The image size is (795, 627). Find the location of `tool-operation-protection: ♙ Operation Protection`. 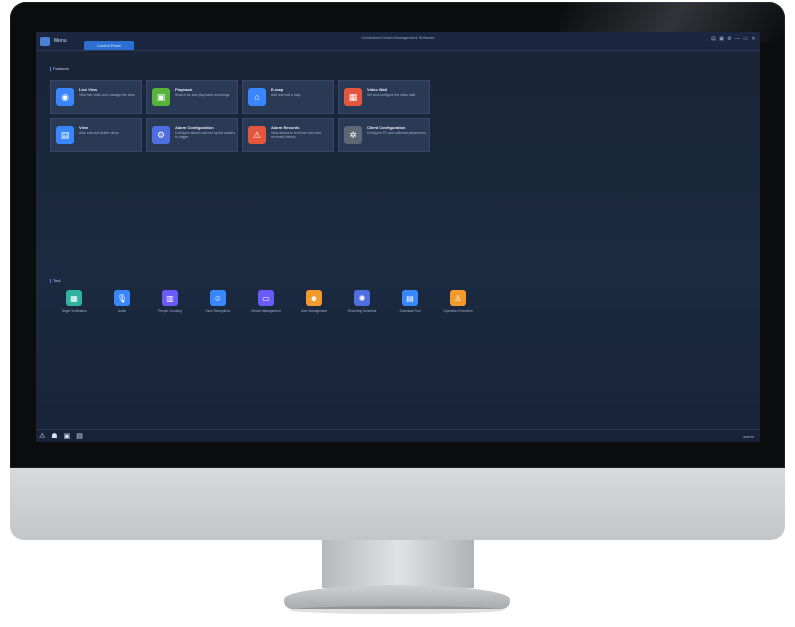

tool-operation-protection: ♙ Operation Protection is located at coordinates (458, 308).